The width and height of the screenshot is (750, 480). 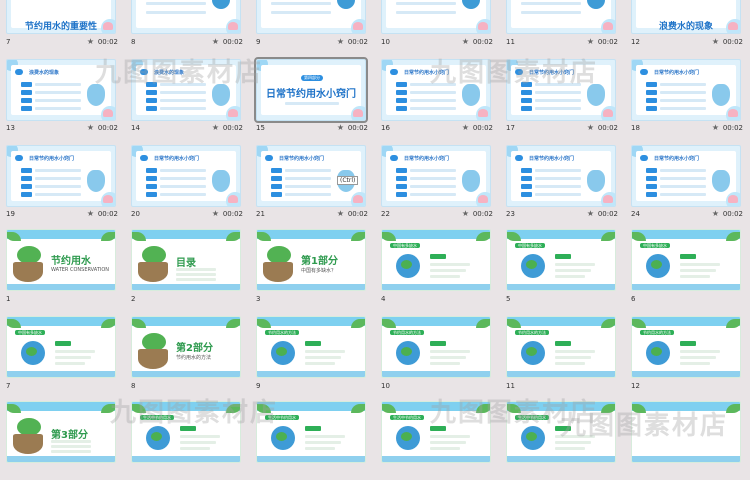 What do you see at coordinates (687, 44) in the screenshot?
I see `slide-meta: 12 ★ 00:02` at bounding box center [687, 44].